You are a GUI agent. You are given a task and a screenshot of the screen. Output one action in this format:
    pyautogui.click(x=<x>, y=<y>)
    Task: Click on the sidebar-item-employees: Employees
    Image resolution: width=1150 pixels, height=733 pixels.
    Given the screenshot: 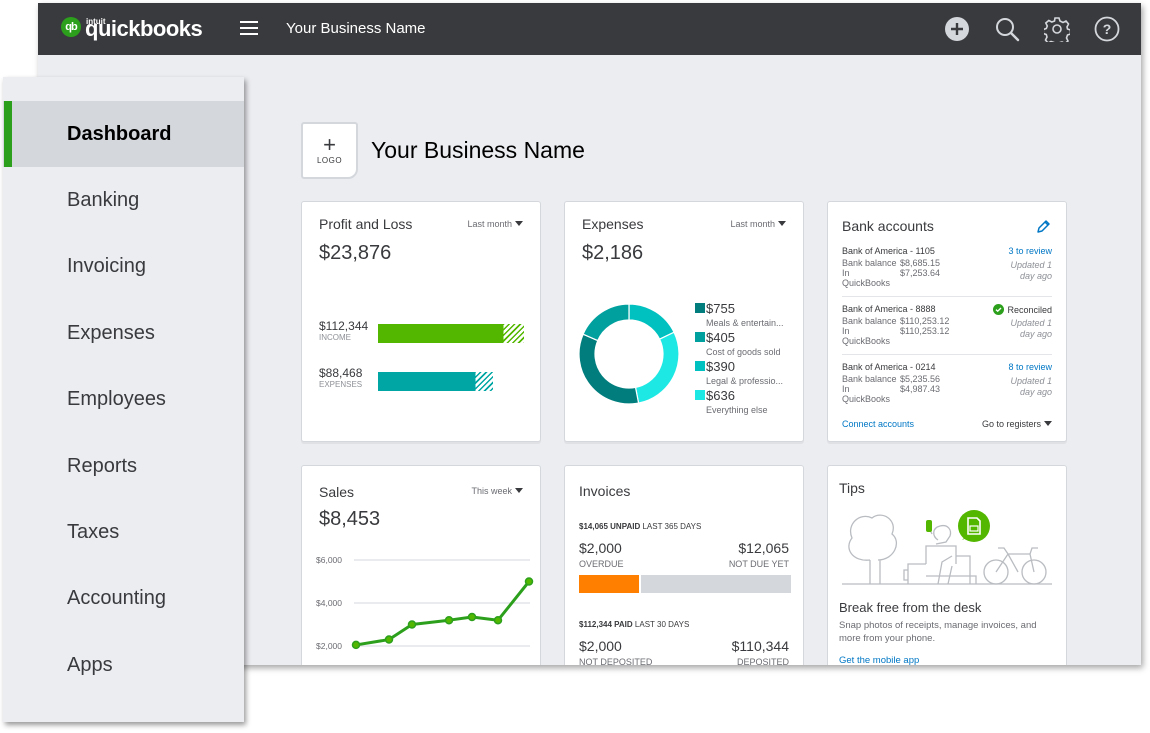 What is the action you would take?
    pyautogui.click(x=123, y=399)
    